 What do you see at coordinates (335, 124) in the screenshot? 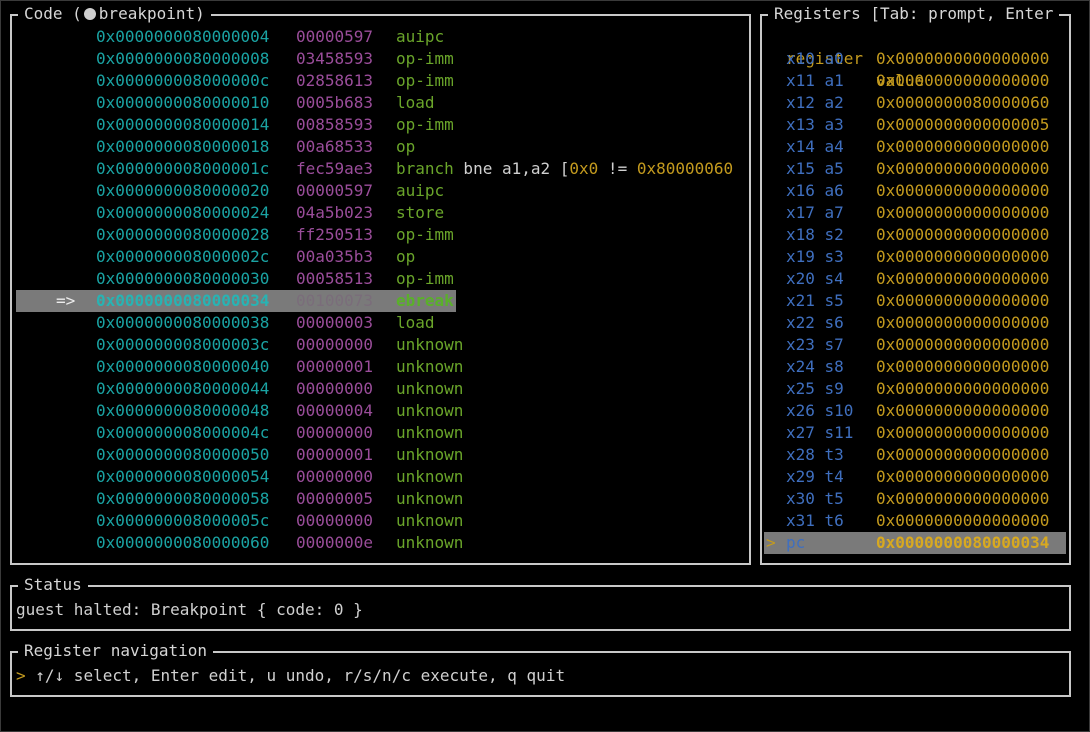
I see `instruction-encoding: 00858593` at bounding box center [335, 124].